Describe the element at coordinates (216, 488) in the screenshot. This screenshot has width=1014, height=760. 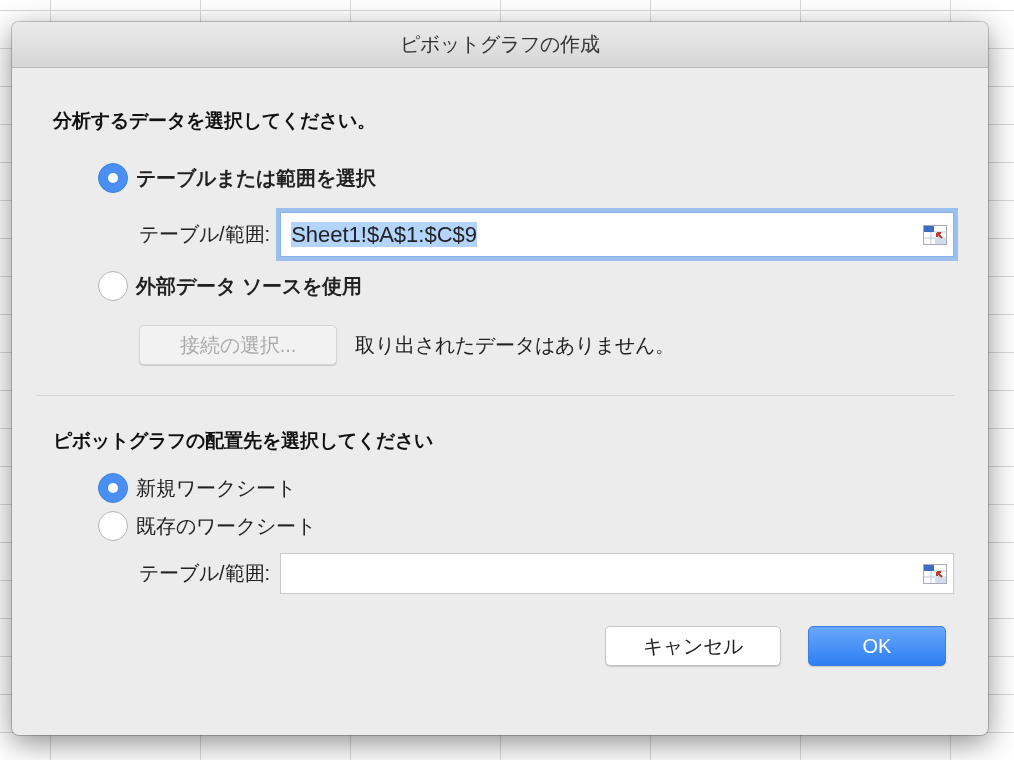
I see `option-label: 新規ワークシート` at that location.